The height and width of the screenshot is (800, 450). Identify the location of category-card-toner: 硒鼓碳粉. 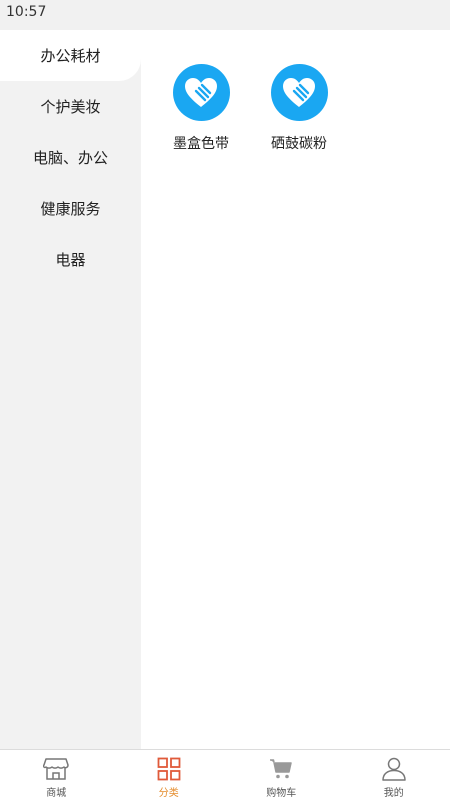
(299, 108).